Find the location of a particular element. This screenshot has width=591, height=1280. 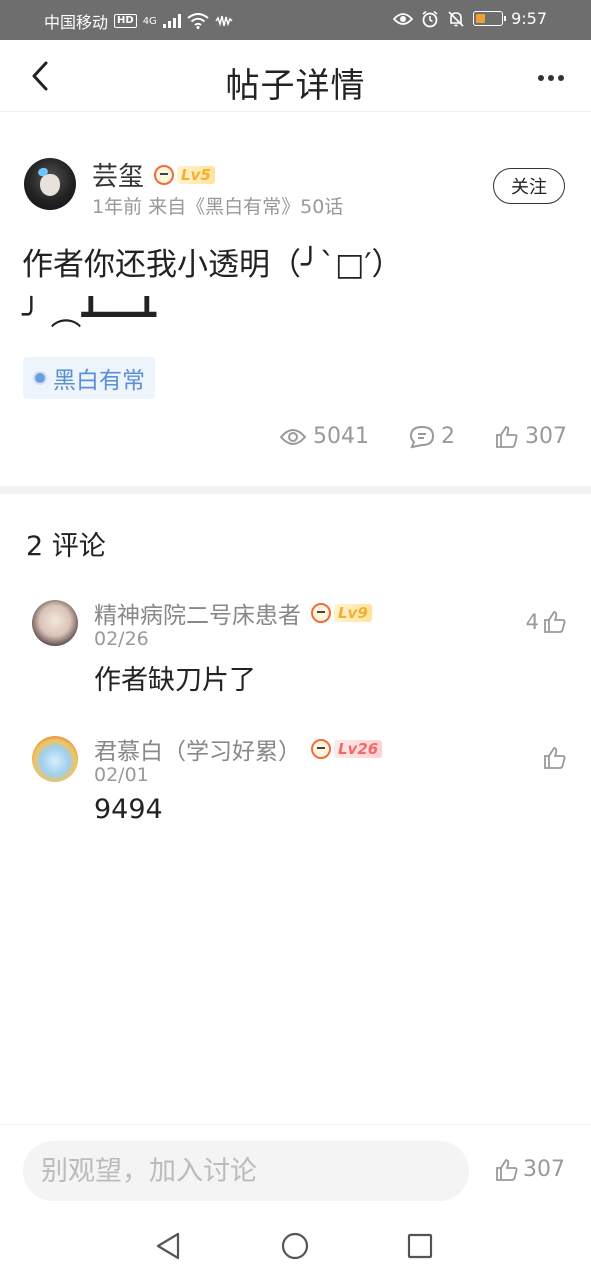

nav-recents-button is located at coordinates (420, 1246).